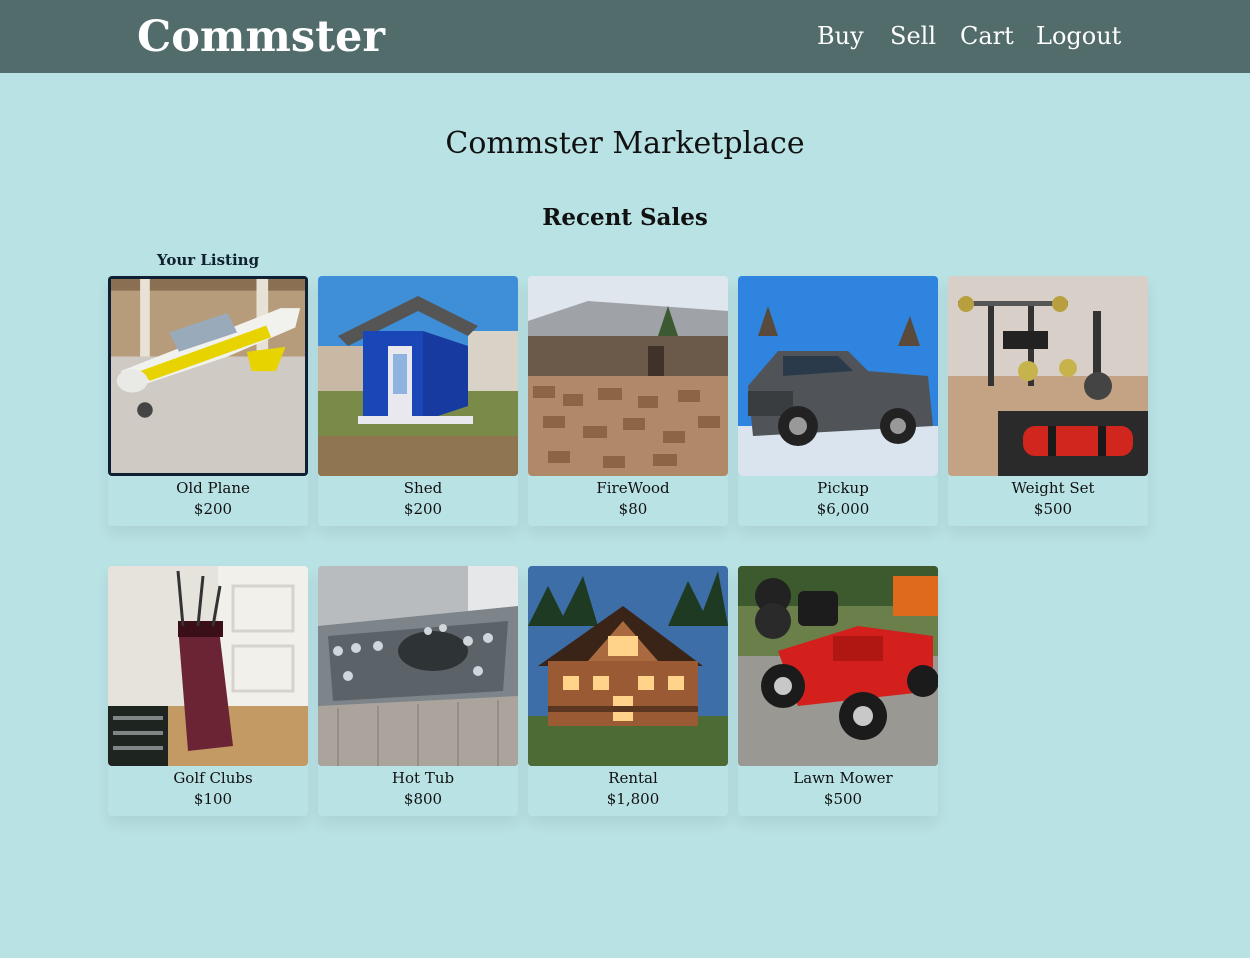 This screenshot has width=1250, height=958. What do you see at coordinates (213, 778) in the screenshot?
I see `listing-name: Golf Clubs` at bounding box center [213, 778].